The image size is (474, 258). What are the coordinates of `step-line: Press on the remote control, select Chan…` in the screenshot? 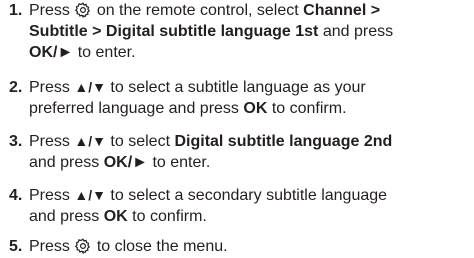 It's located at (251, 10).